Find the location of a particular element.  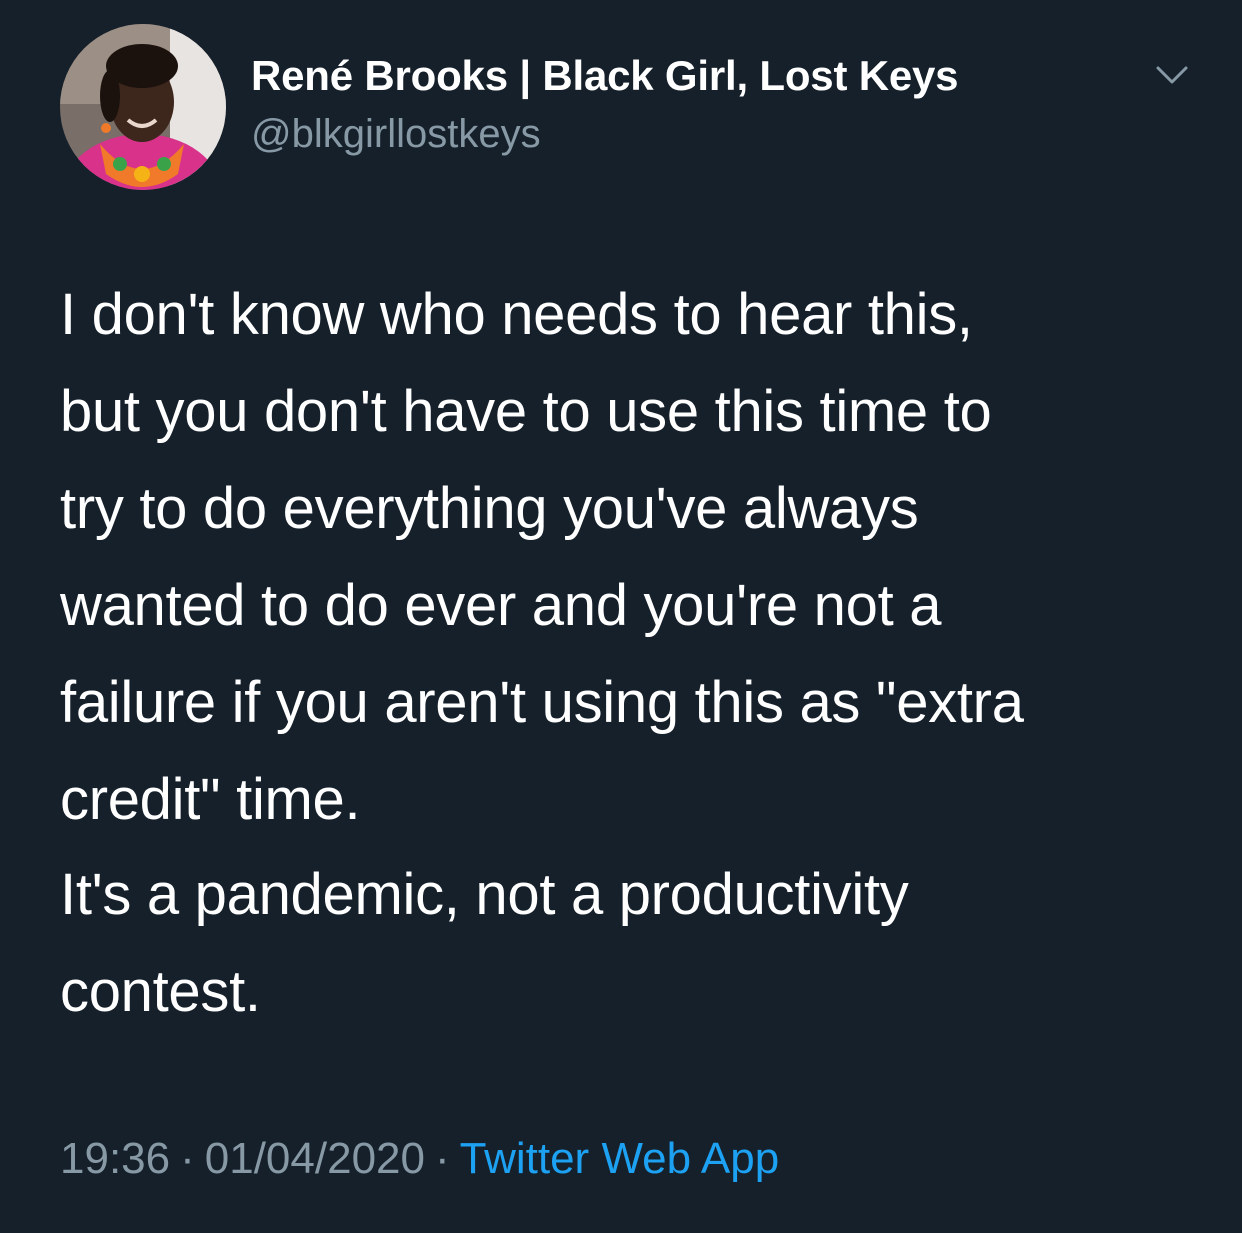

avatar is located at coordinates (143, 107).